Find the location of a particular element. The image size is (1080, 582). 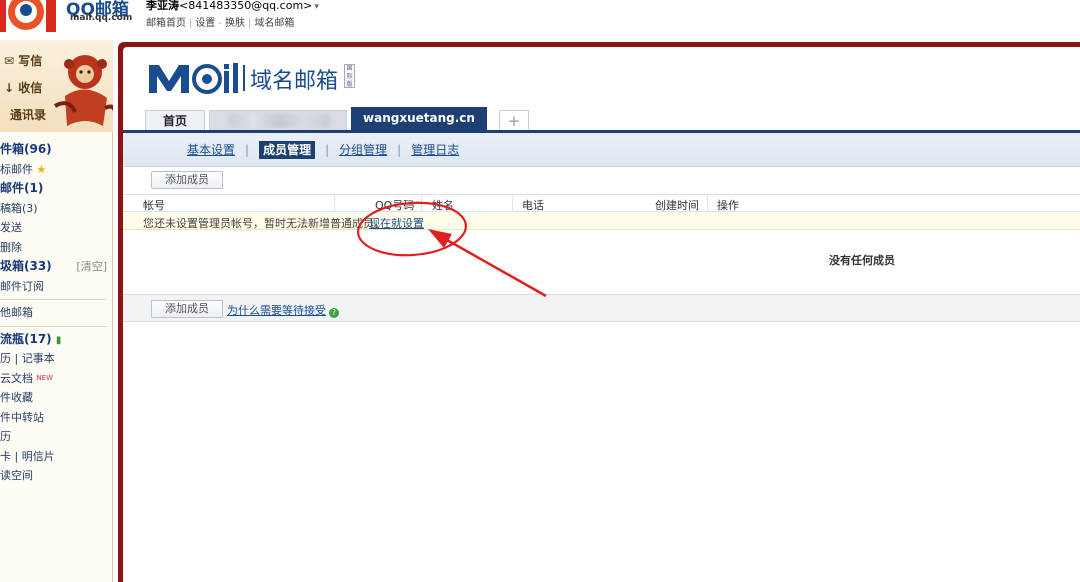

member-table-header: 帐号 QQ号码 姓名 电话 创建时间 操作 is located at coordinates (601, 203).